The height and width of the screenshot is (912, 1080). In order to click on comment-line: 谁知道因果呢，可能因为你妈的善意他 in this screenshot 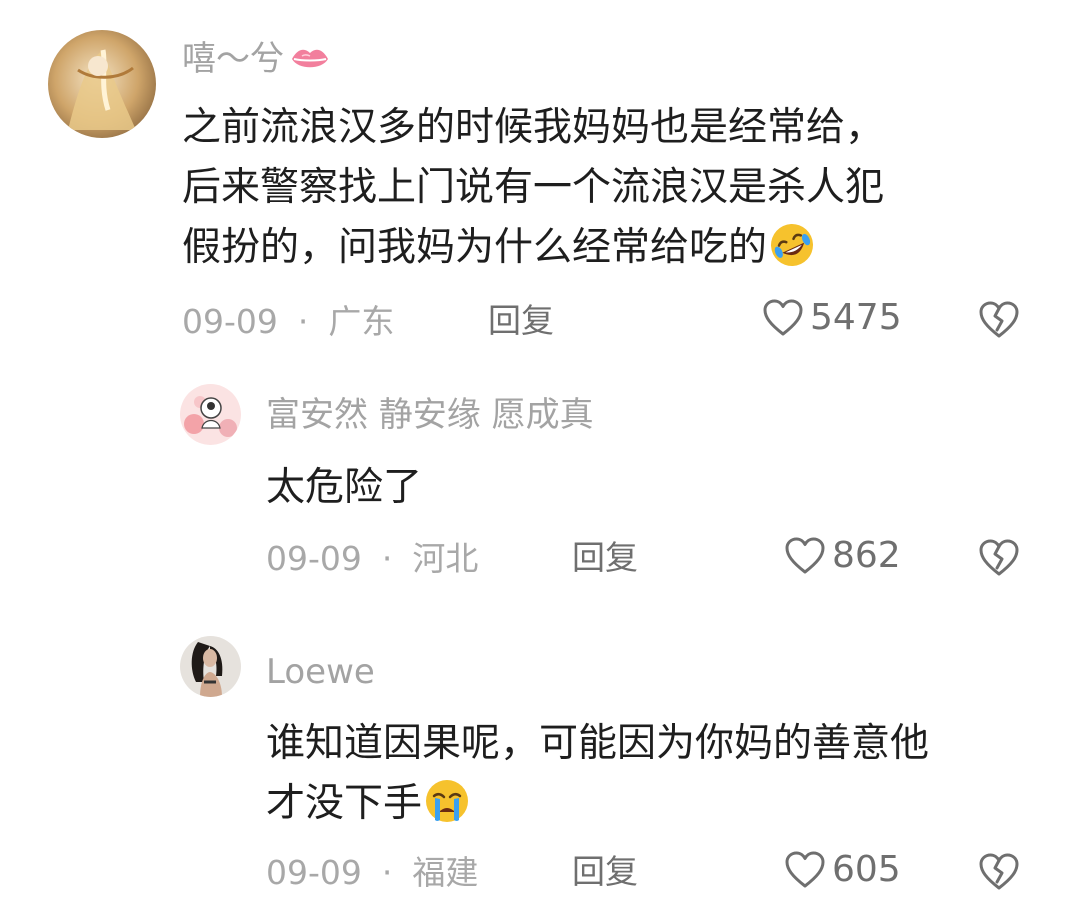, I will do `click(598, 743)`.